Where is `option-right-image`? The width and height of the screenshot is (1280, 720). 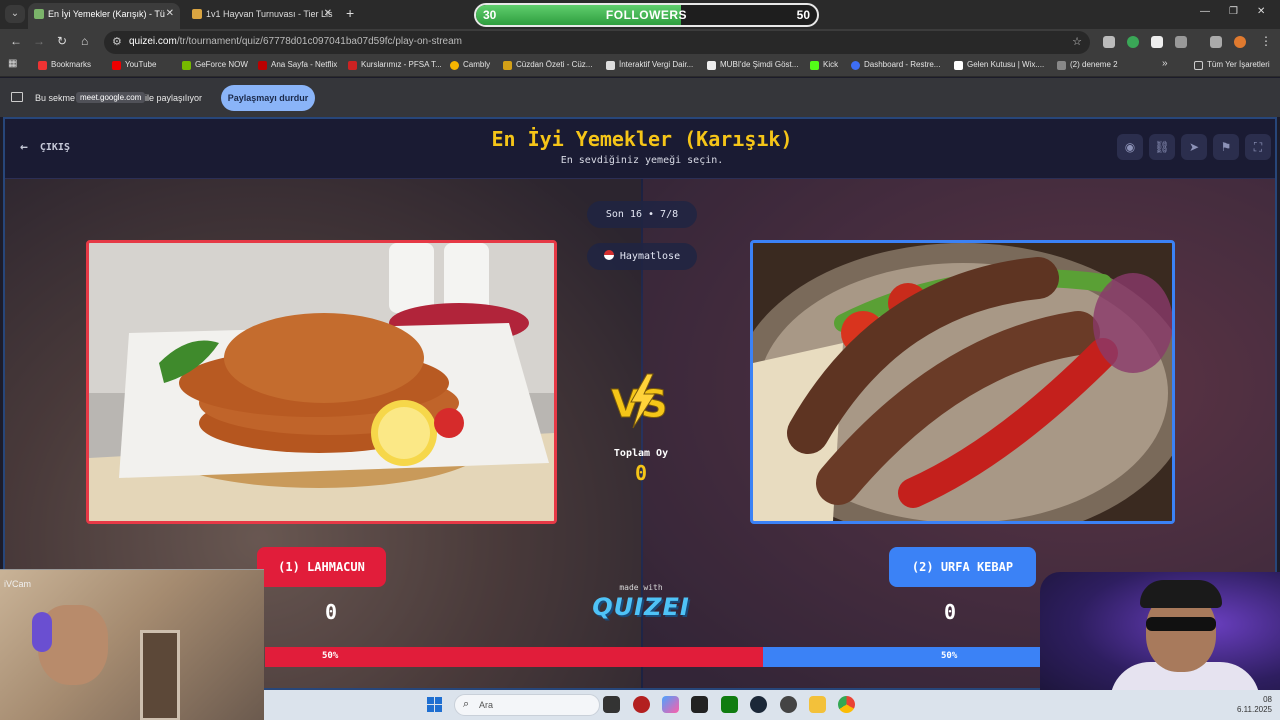 option-right-image is located at coordinates (962, 382).